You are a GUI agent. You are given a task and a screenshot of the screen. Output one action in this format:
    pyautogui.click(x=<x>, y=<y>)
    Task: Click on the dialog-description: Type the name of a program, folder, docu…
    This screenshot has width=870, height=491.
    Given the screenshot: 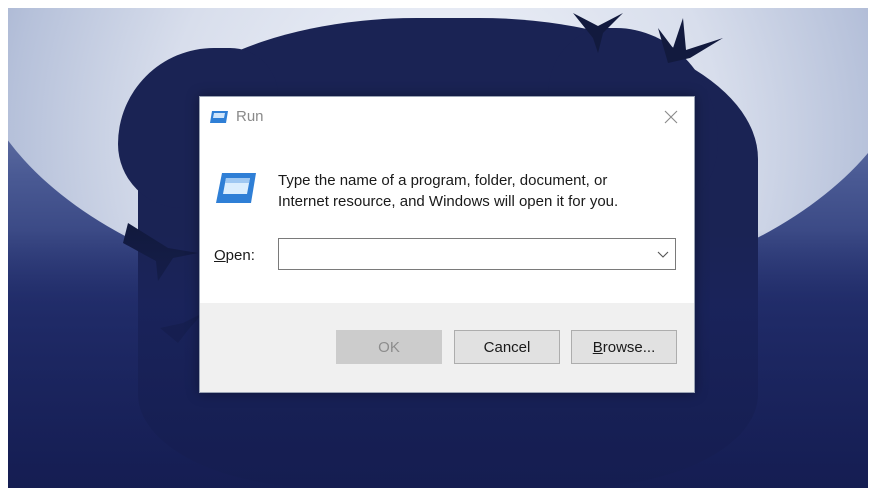 What is the action you would take?
    pyautogui.click(x=478, y=191)
    